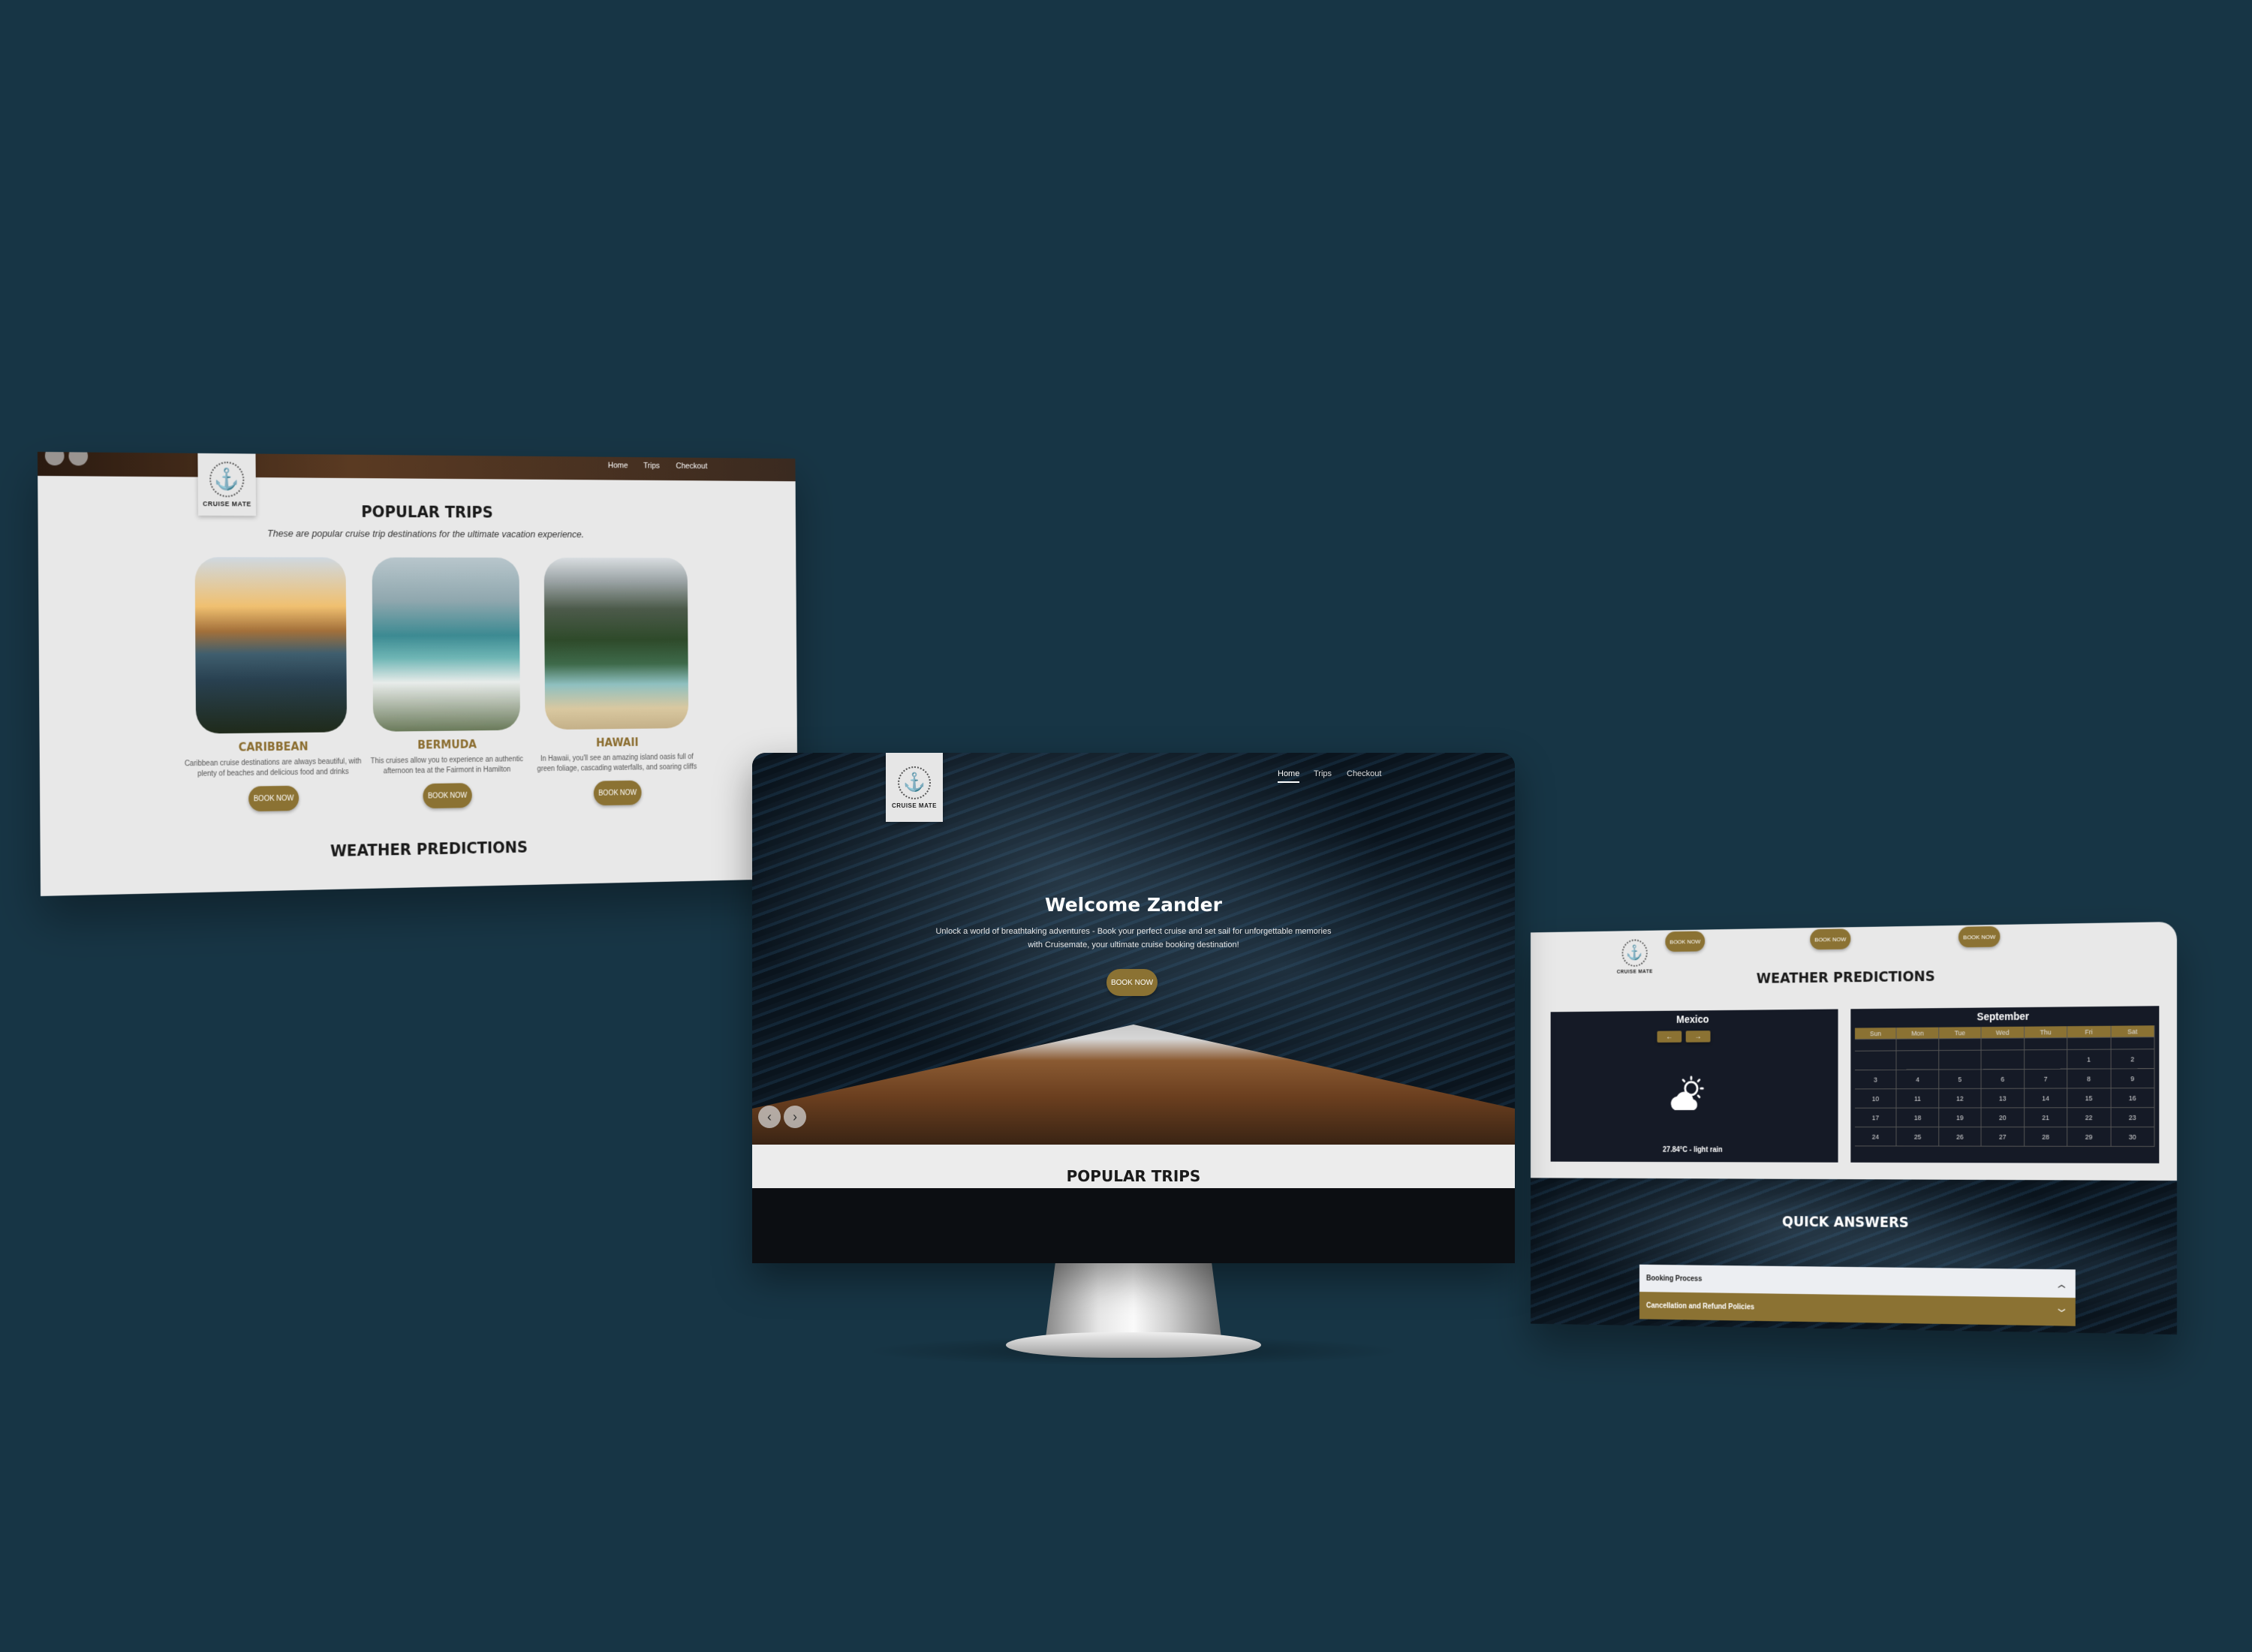  What do you see at coordinates (1876, 1099) in the screenshot?
I see `calendar-day-cell: 10` at bounding box center [1876, 1099].